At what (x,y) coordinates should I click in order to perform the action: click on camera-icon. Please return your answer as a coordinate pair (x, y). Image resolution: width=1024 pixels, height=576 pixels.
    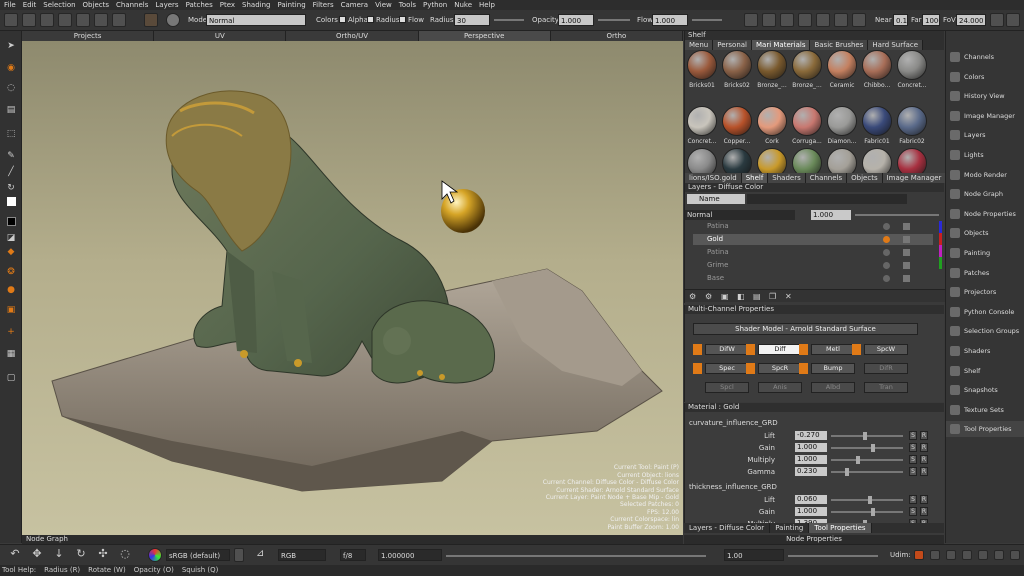
    Looking at the image, I should click on (841, 20).